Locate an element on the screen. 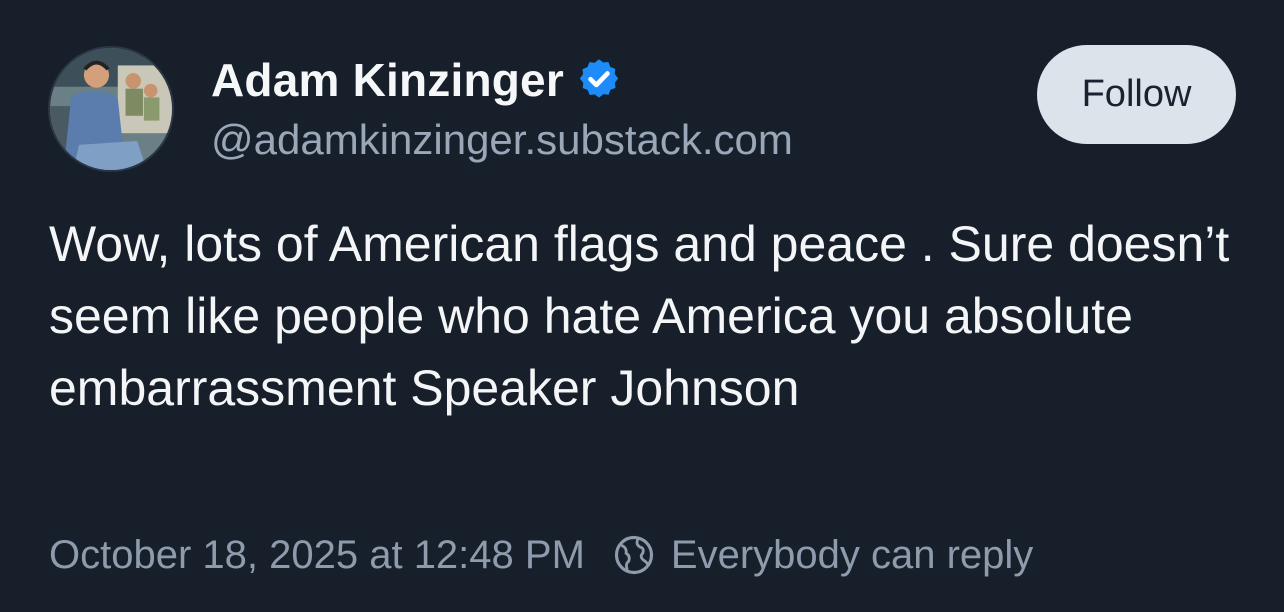  follow-button: Follow is located at coordinates (1136, 94).